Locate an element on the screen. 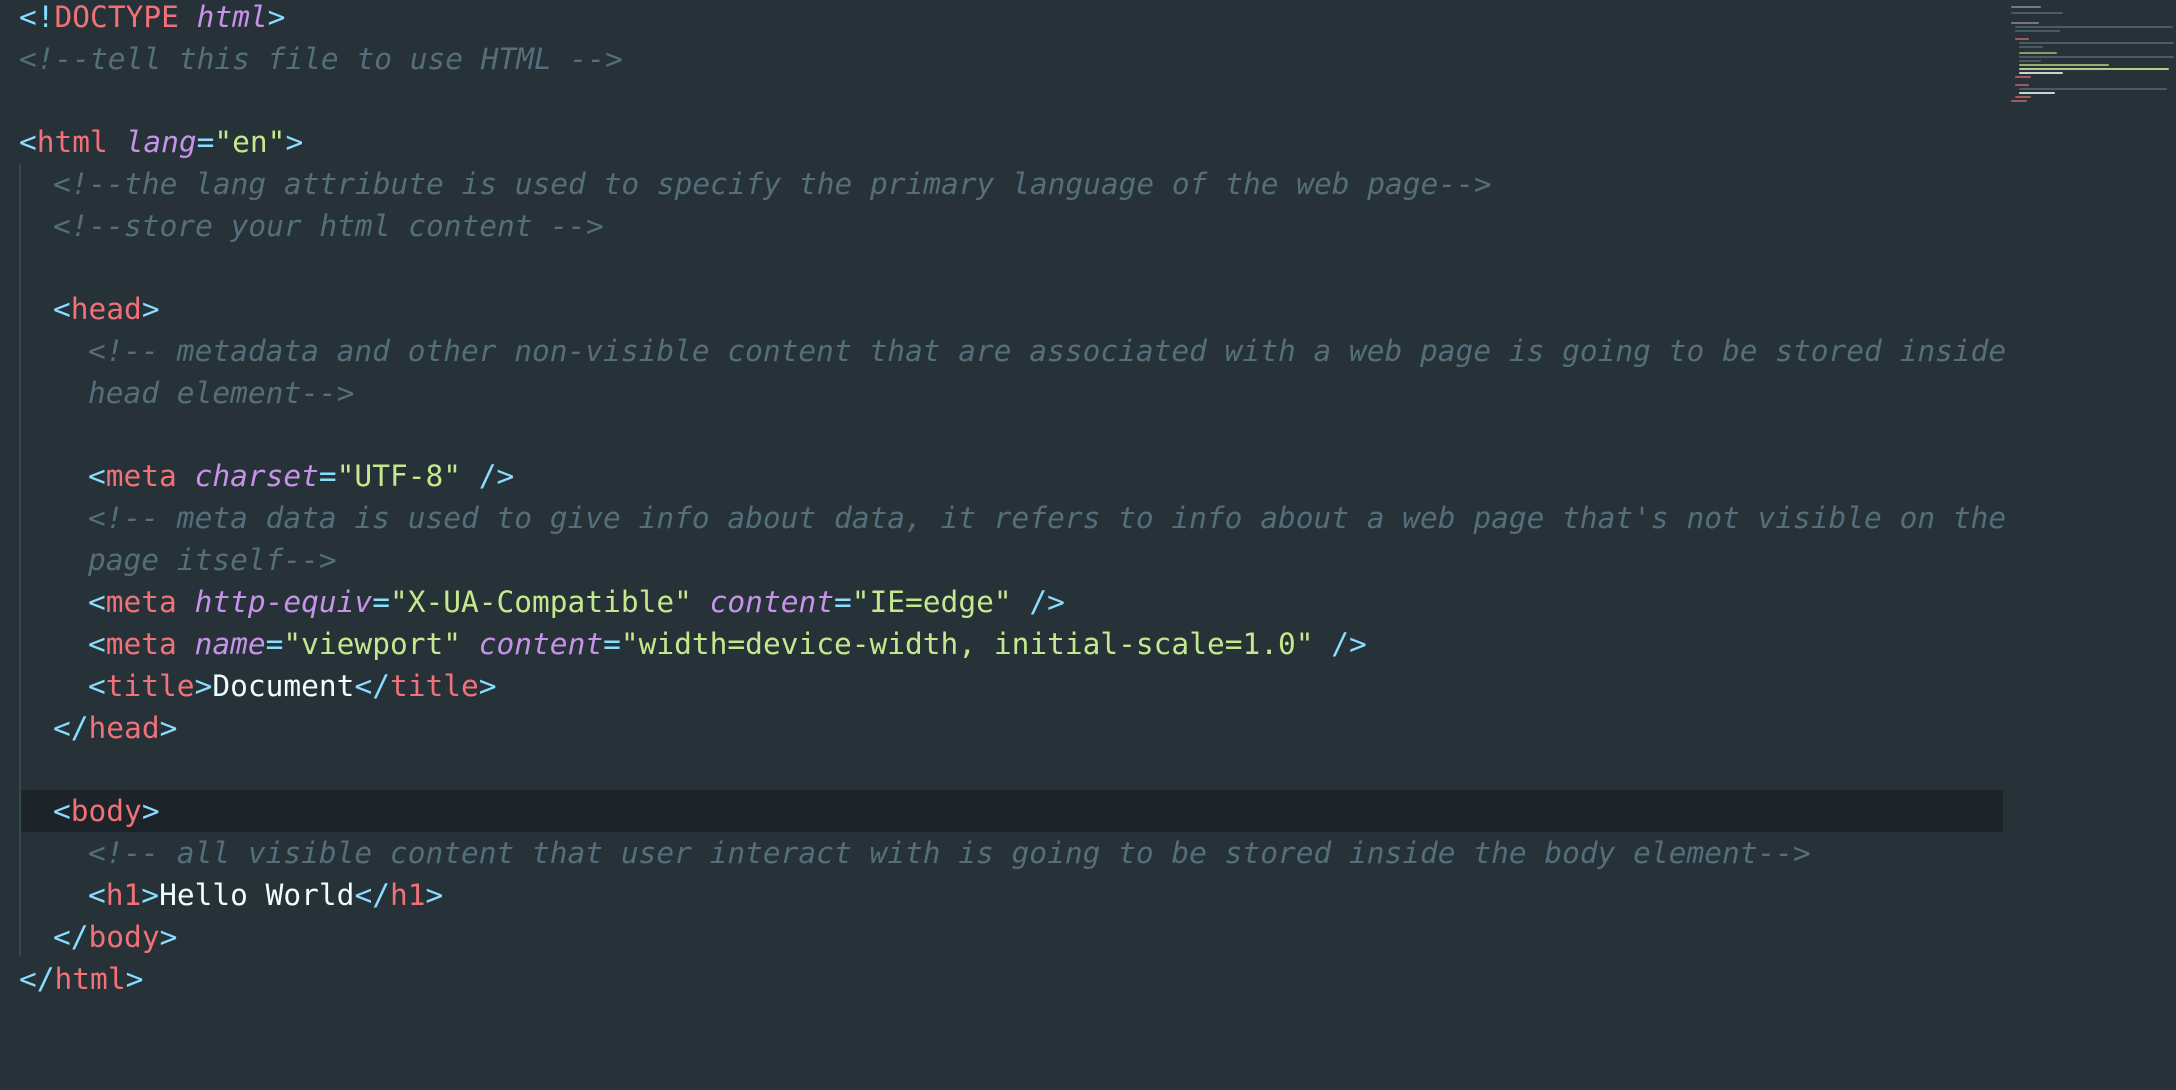 The image size is (2176, 1090). code-line-4: <html lang="en"> is located at coordinates (161, 142).